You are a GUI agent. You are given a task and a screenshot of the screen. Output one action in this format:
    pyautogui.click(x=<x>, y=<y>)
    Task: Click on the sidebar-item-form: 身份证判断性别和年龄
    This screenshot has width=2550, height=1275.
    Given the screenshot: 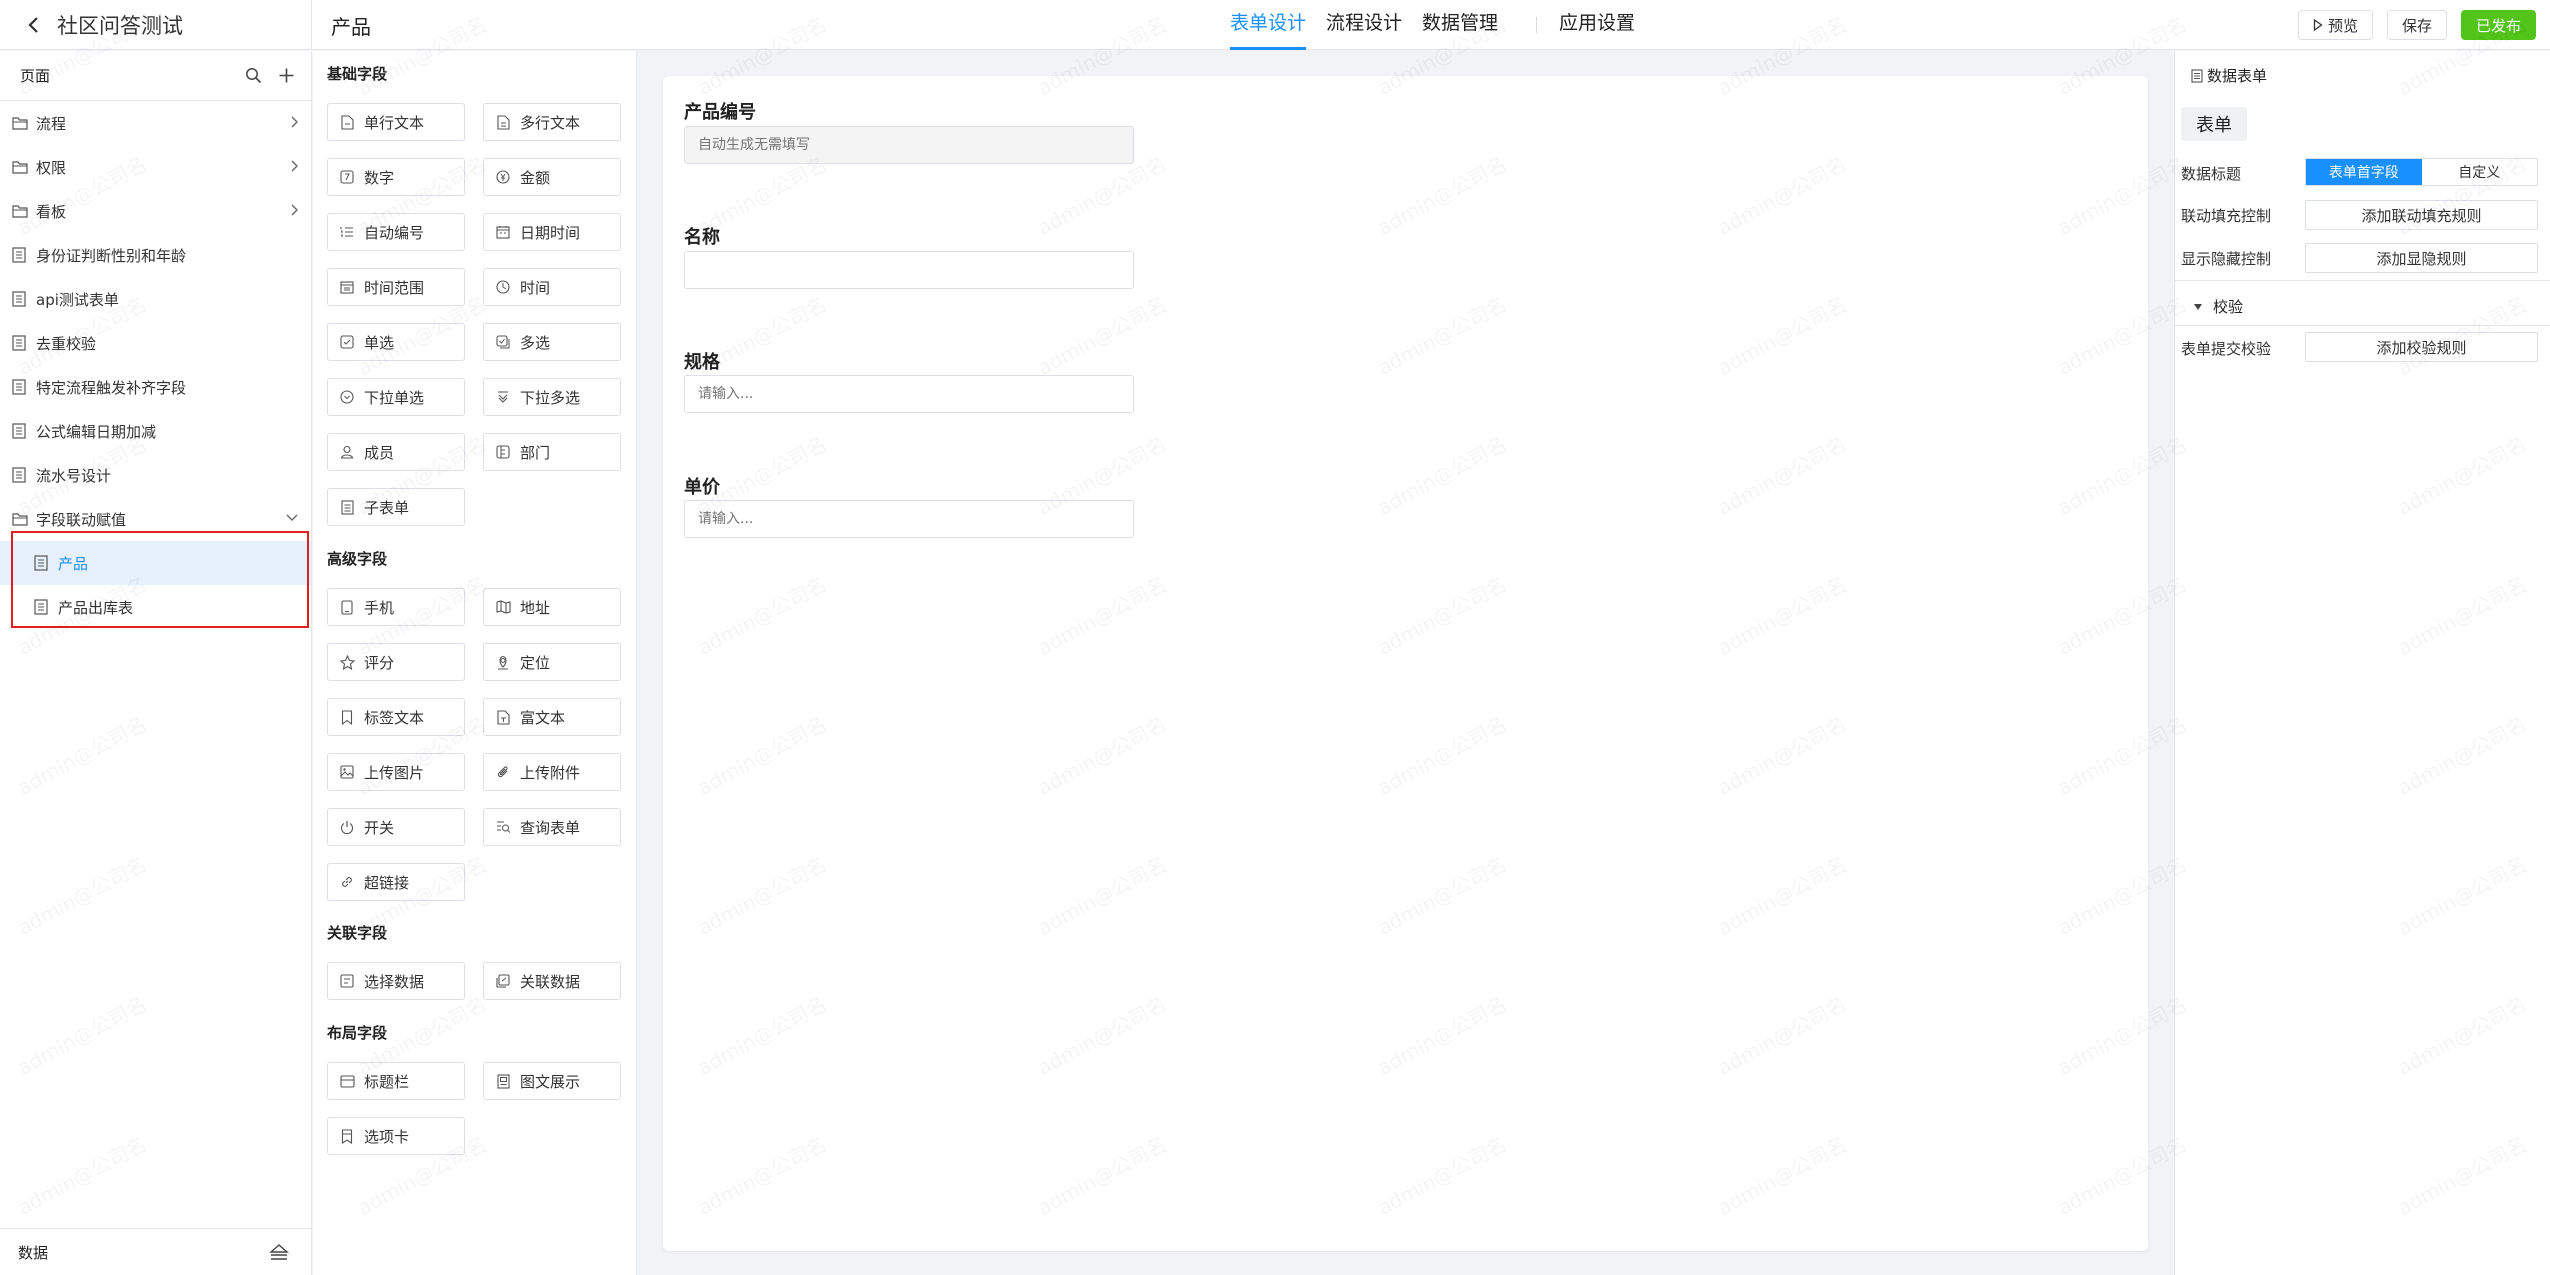 What is the action you would take?
    pyautogui.click(x=155, y=255)
    